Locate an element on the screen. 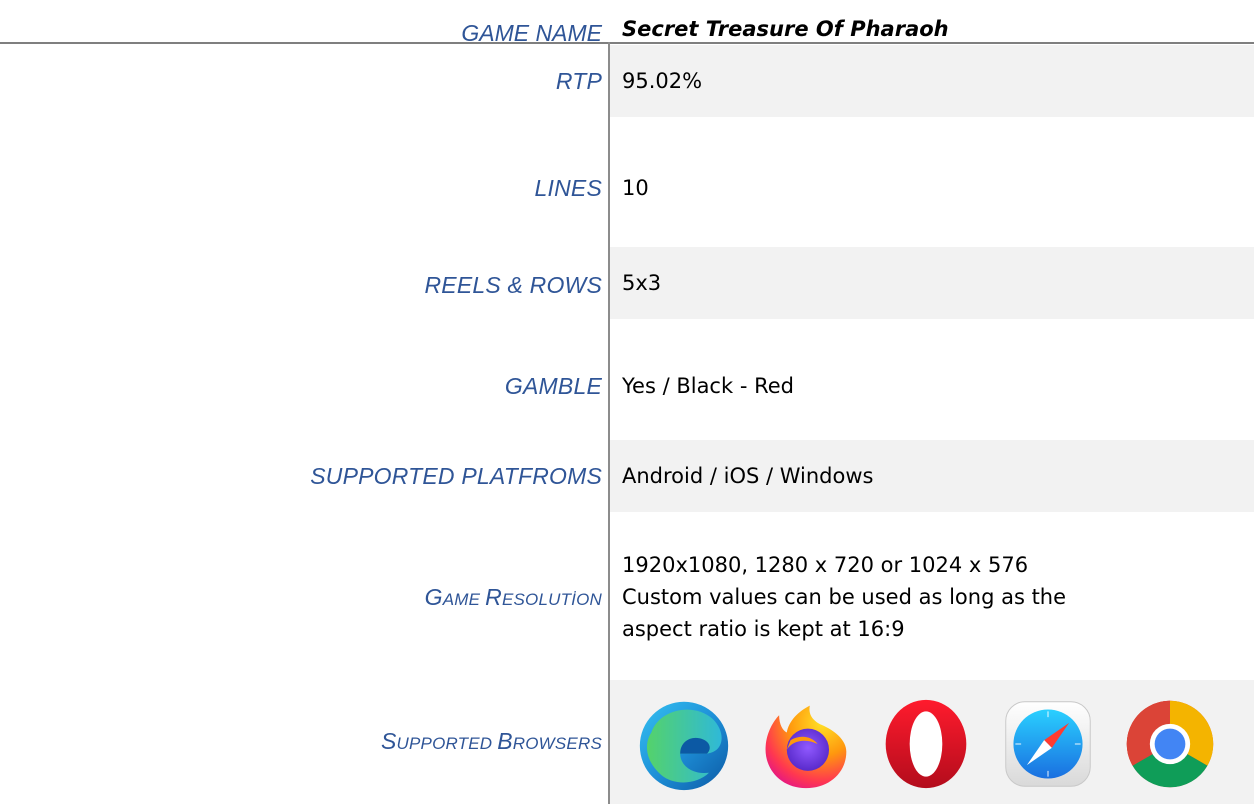 The width and height of the screenshot is (1254, 804). browsers-label: SUPPORTED BROWSERS is located at coordinates (491, 741).